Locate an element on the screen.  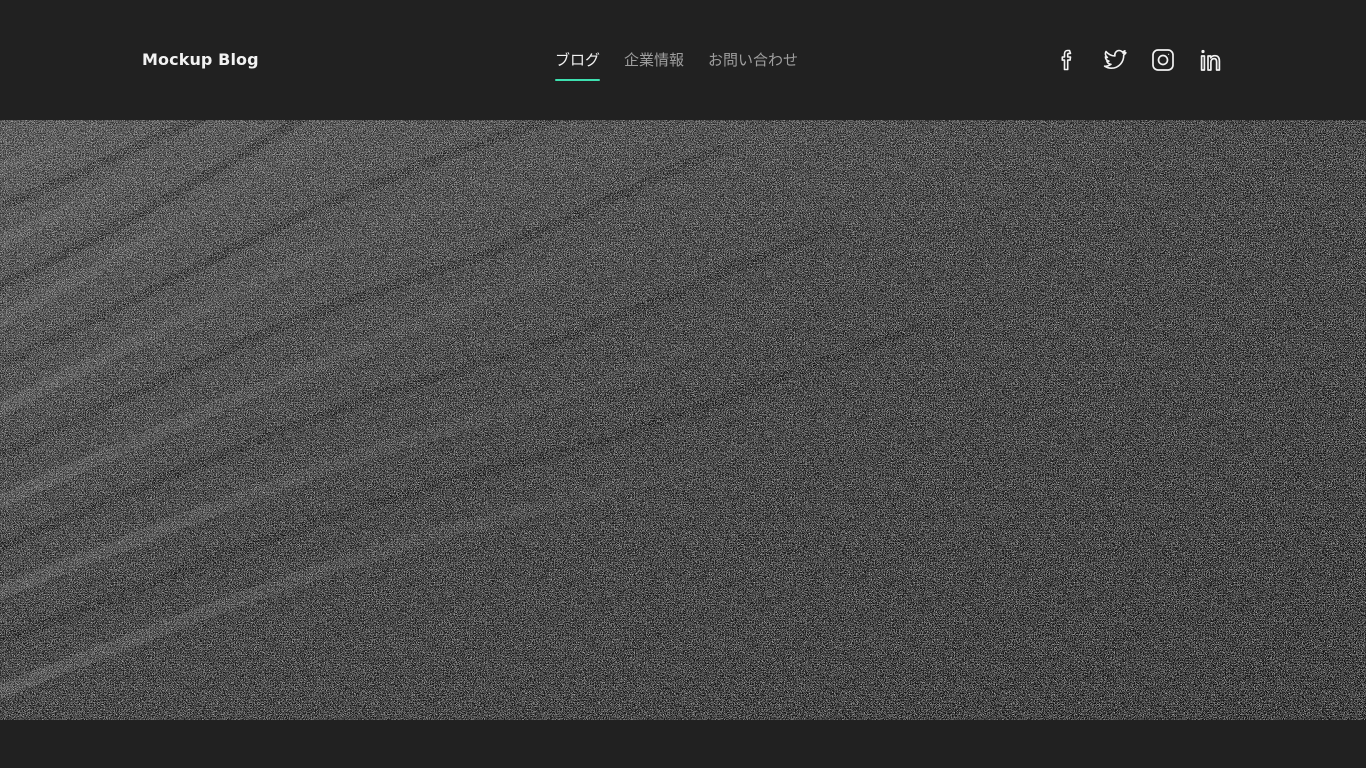
nav-item-company: 企業情報 is located at coordinates (654, 65).